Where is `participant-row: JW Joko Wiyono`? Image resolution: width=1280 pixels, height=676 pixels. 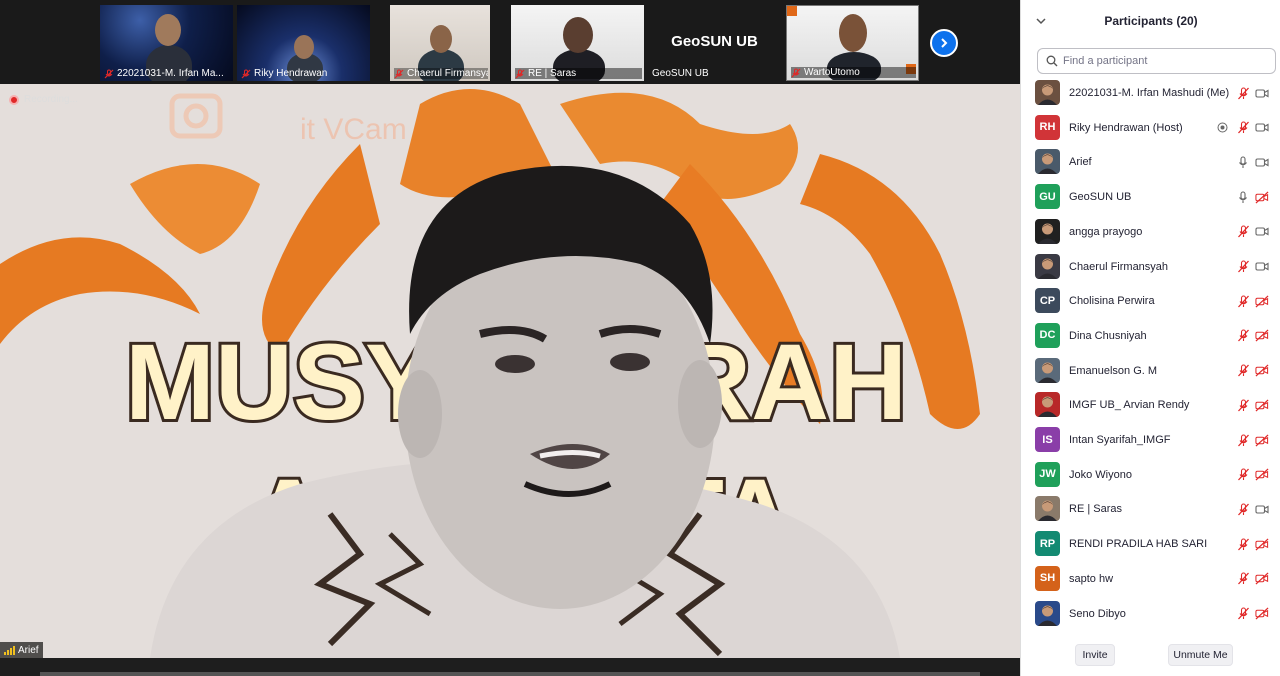
participant-row: JW Joko Wiyono is located at coordinates (1150, 475).